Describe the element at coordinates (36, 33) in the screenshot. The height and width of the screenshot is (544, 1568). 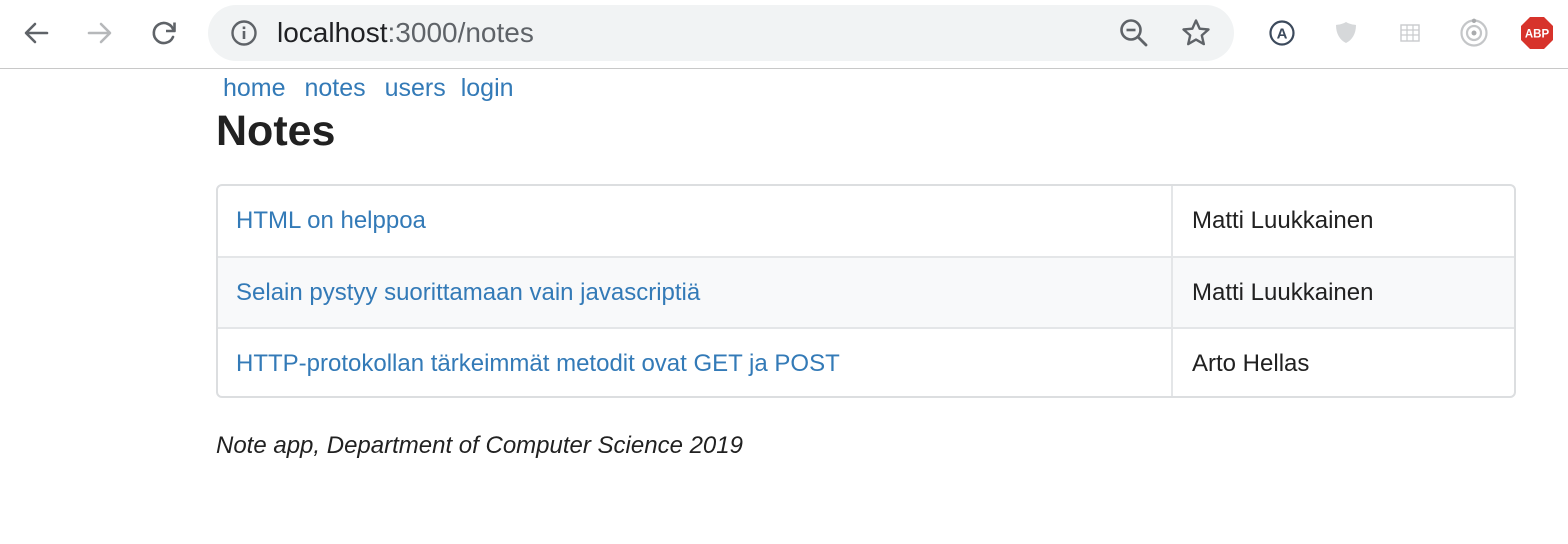
I see `back-arrow-icon` at that location.